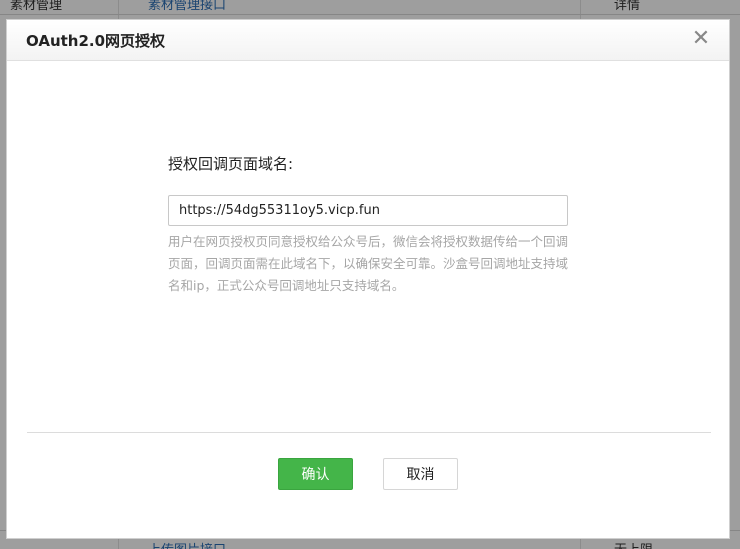 The width and height of the screenshot is (740, 549). Describe the element at coordinates (369, 432) in the screenshot. I see `footer-divider` at that location.